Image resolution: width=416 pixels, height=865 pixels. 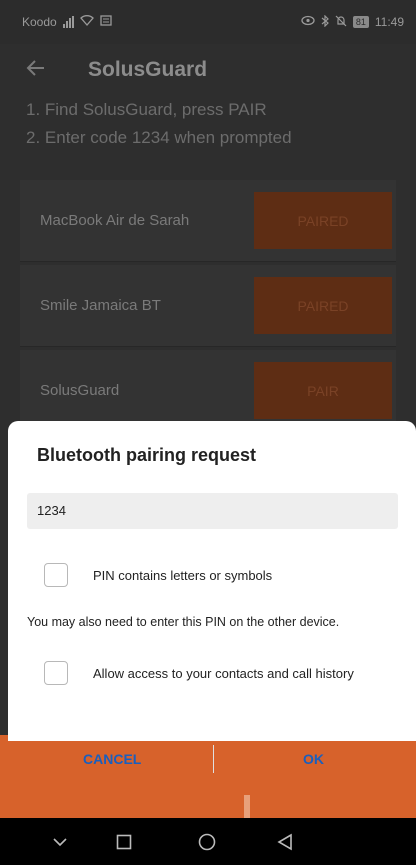 What do you see at coordinates (39, 22) in the screenshot?
I see `carrier-label: Koodo` at bounding box center [39, 22].